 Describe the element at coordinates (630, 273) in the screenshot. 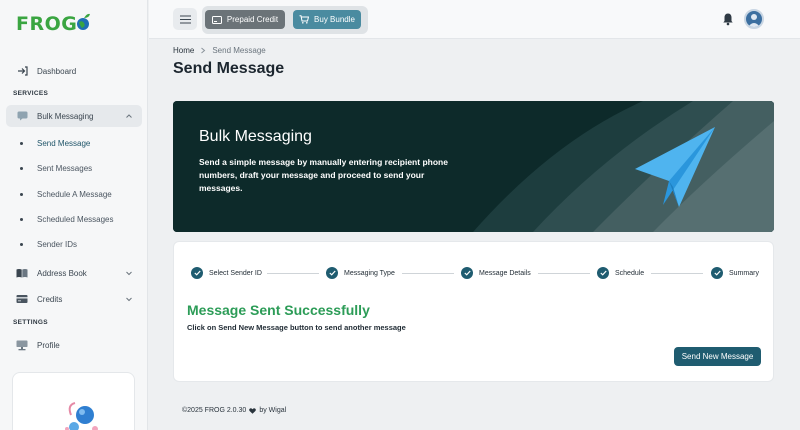

I see `step-label: Schedule` at that location.